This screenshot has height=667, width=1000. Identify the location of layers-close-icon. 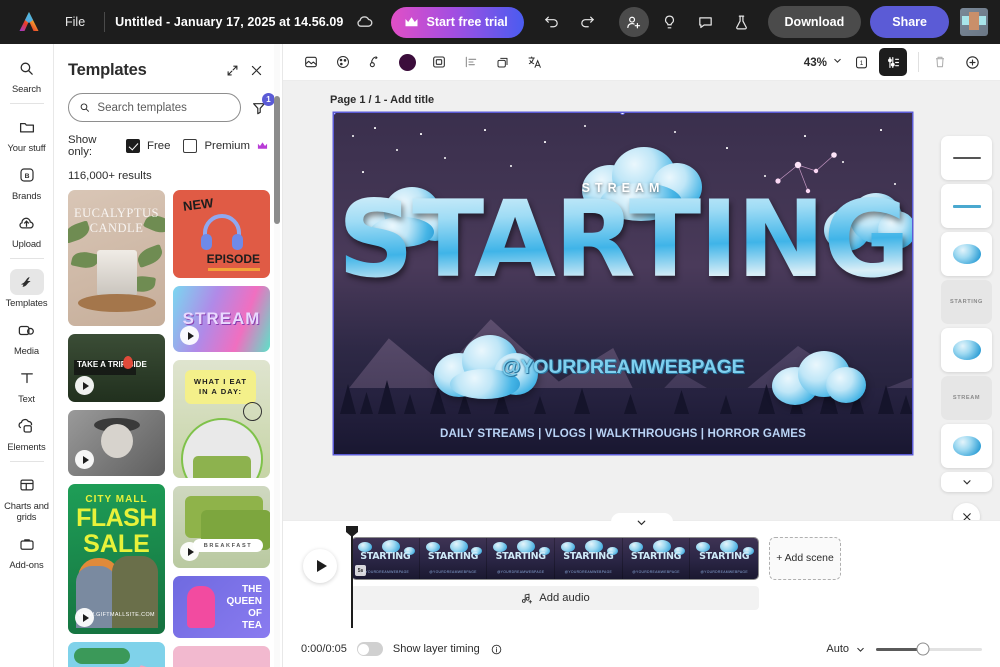
(966, 511).